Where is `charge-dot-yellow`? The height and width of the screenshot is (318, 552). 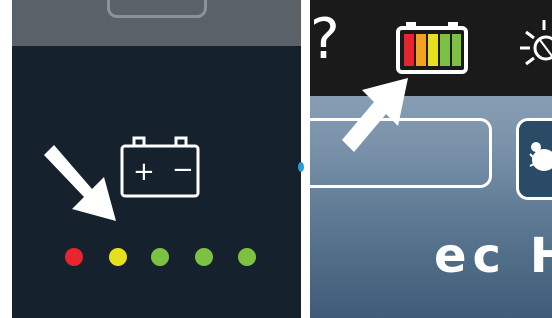 charge-dot-yellow is located at coordinates (118, 257).